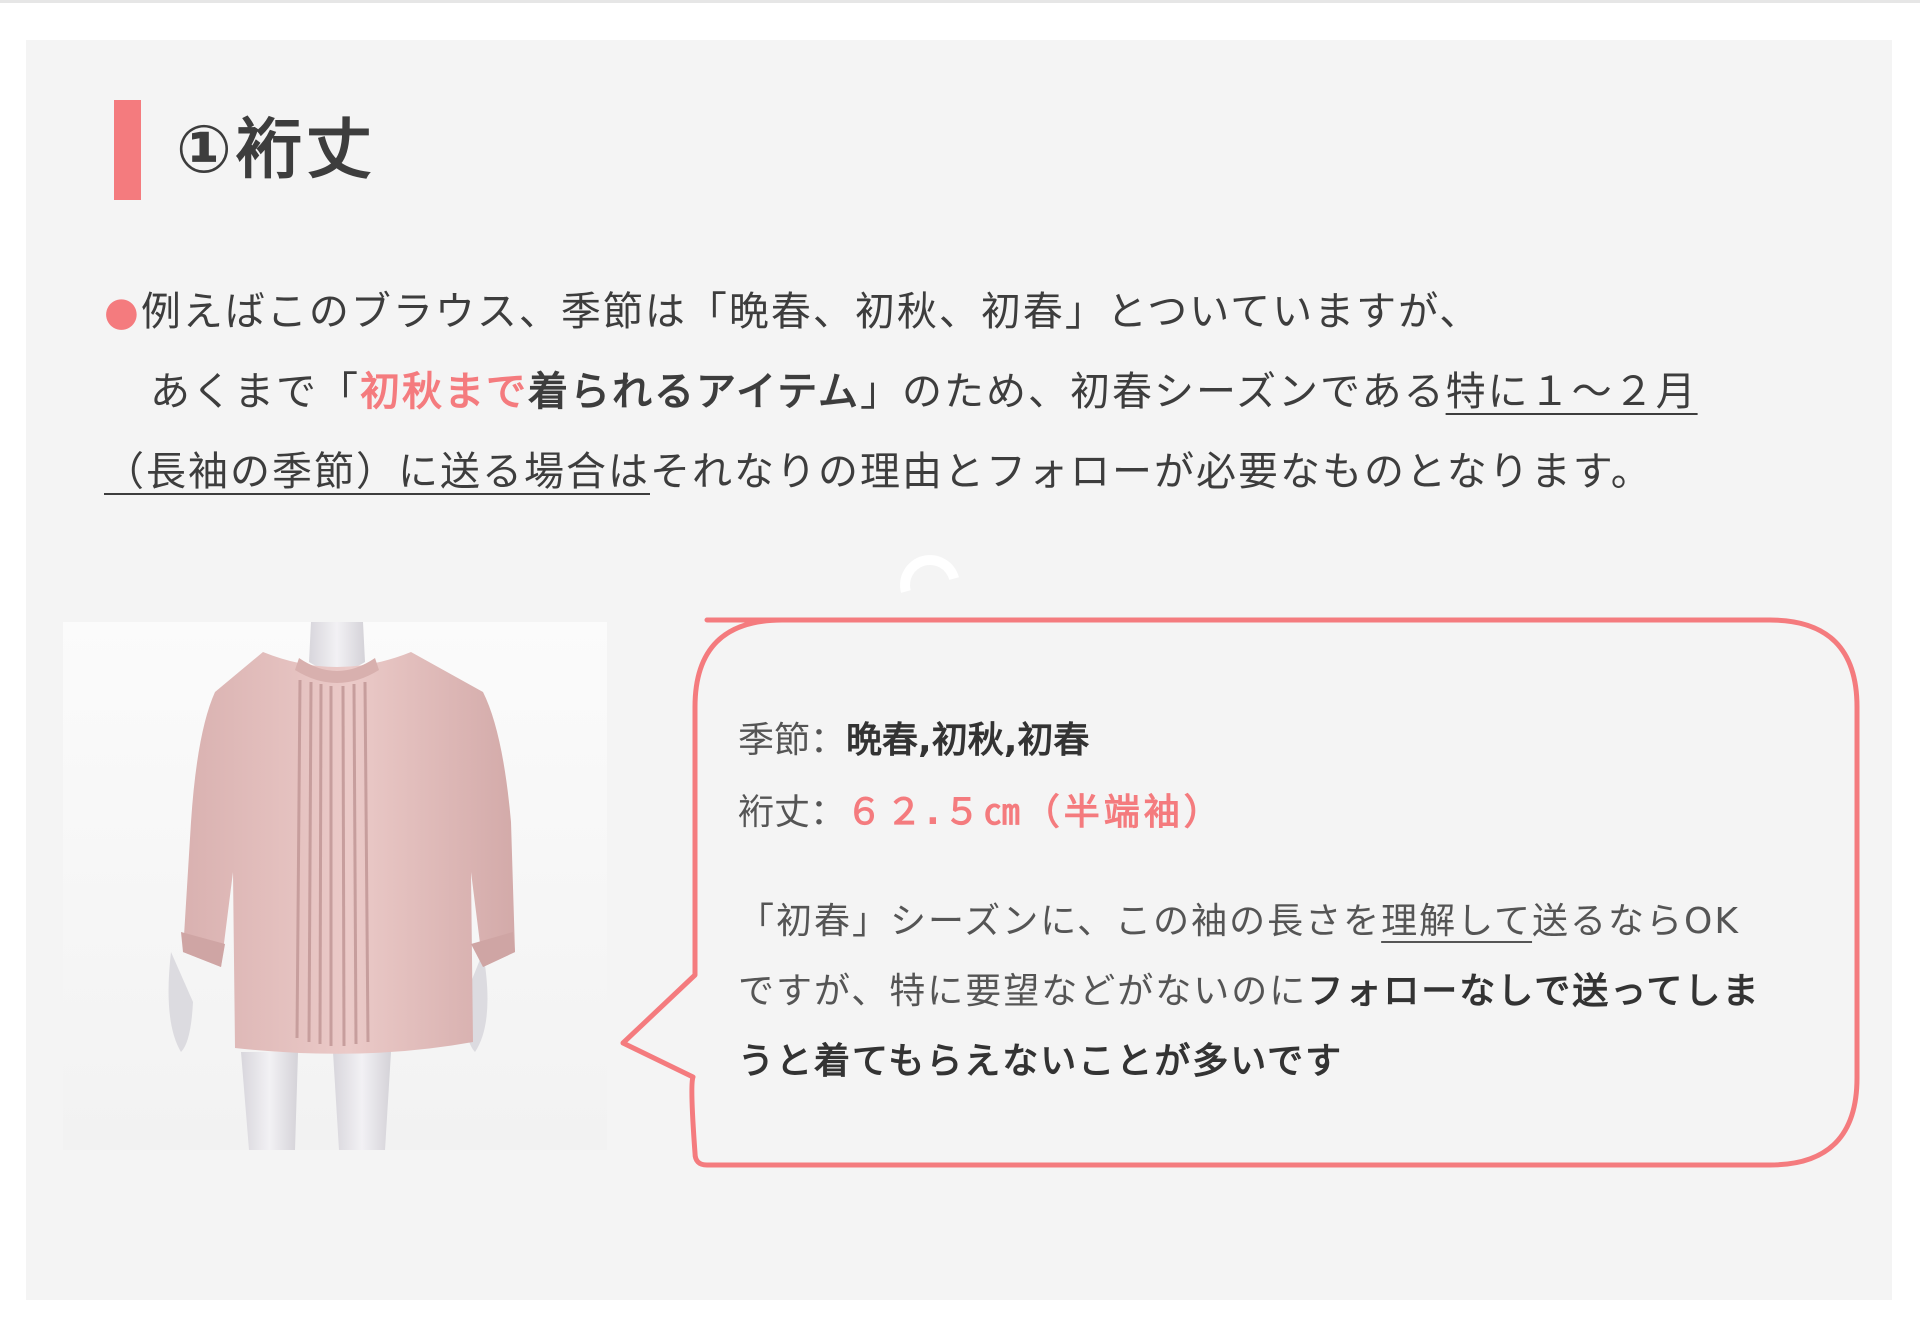 Image resolution: width=1920 pixels, height=1338 pixels. Describe the element at coordinates (1571, 392) in the screenshot. I see `intro-underline-1: 特に１～２月` at that location.